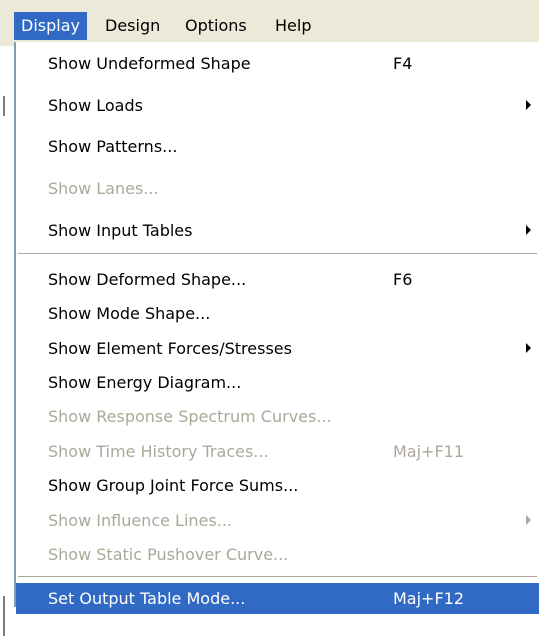 The height and width of the screenshot is (636, 539). I want to click on menu-item-show-undeformed-shape: Show Undeformed Shape F4, so click(277, 63).